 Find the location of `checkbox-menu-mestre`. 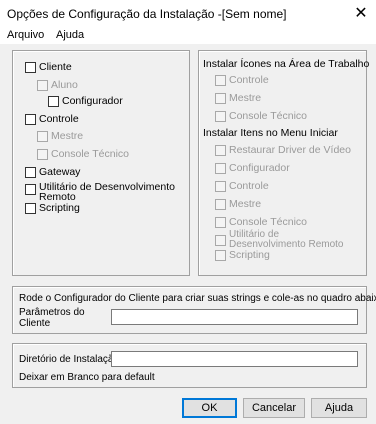

checkbox-menu-mestre is located at coordinates (220, 204).